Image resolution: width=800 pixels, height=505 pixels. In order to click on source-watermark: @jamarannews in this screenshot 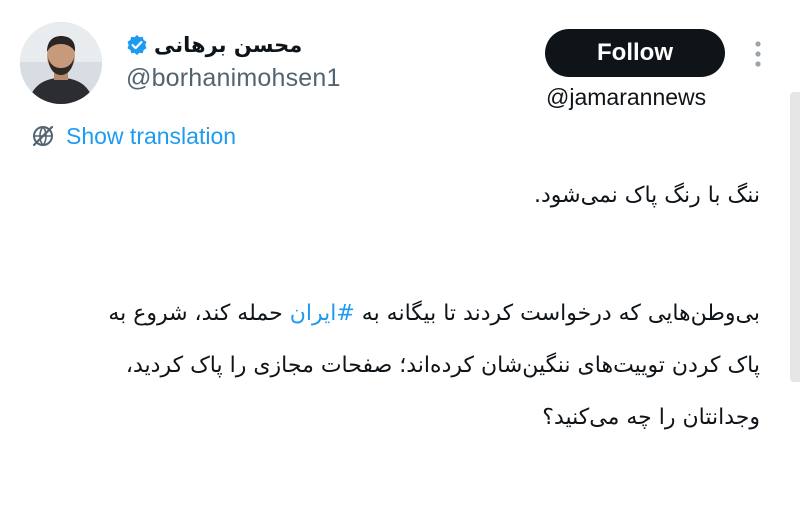, I will do `click(626, 97)`.